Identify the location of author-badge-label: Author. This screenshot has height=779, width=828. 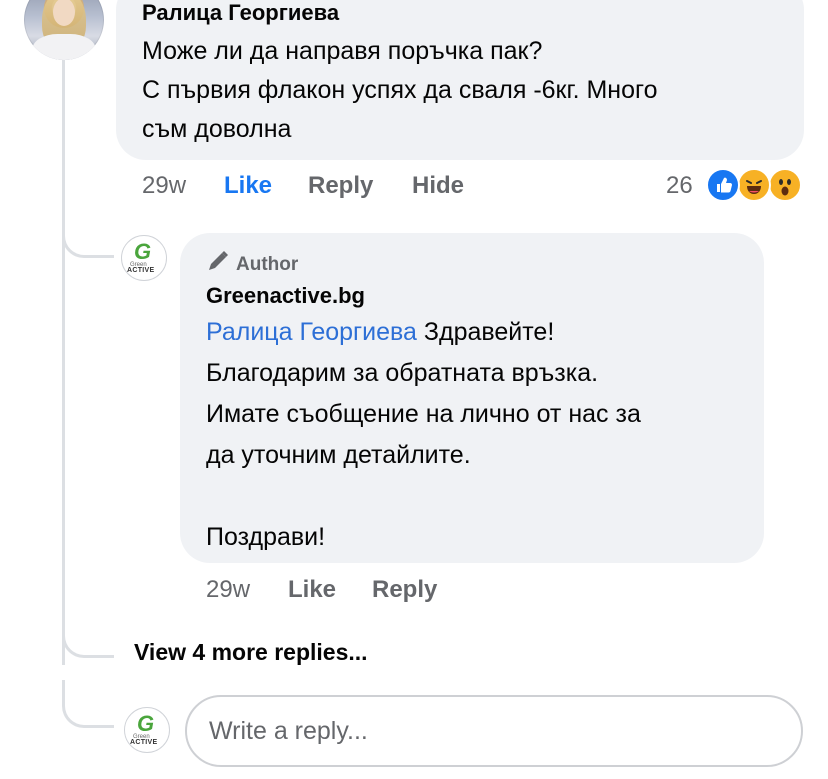
(267, 264).